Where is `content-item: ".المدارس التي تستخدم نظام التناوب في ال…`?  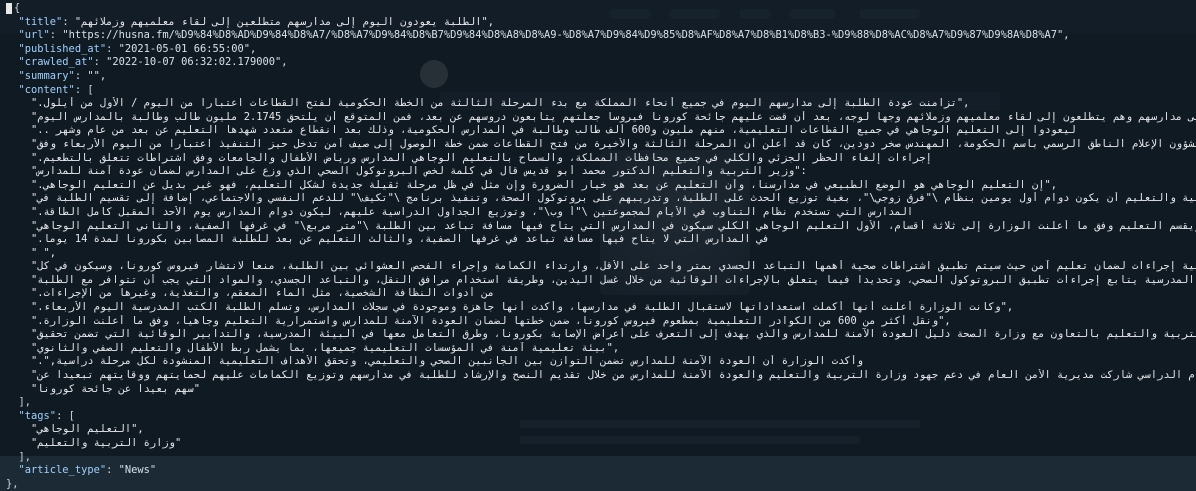
content-item: ".المدارس التي تستخدم نظام التناوب في ال… is located at coordinates (472, 211).